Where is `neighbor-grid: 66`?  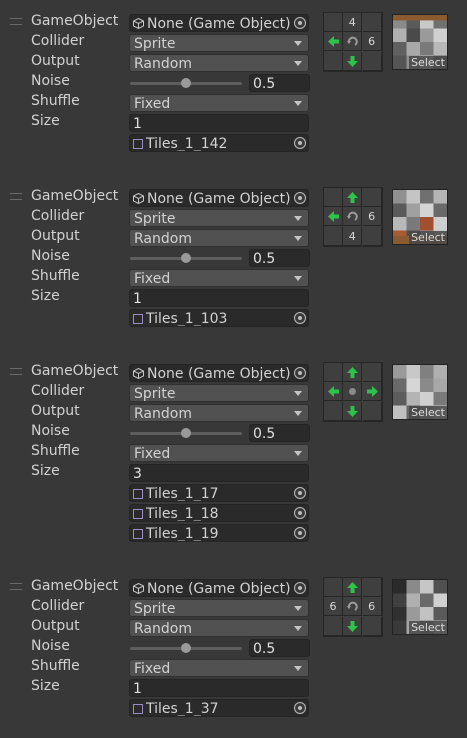
neighbor-grid: 66 is located at coordinates (353, 607).